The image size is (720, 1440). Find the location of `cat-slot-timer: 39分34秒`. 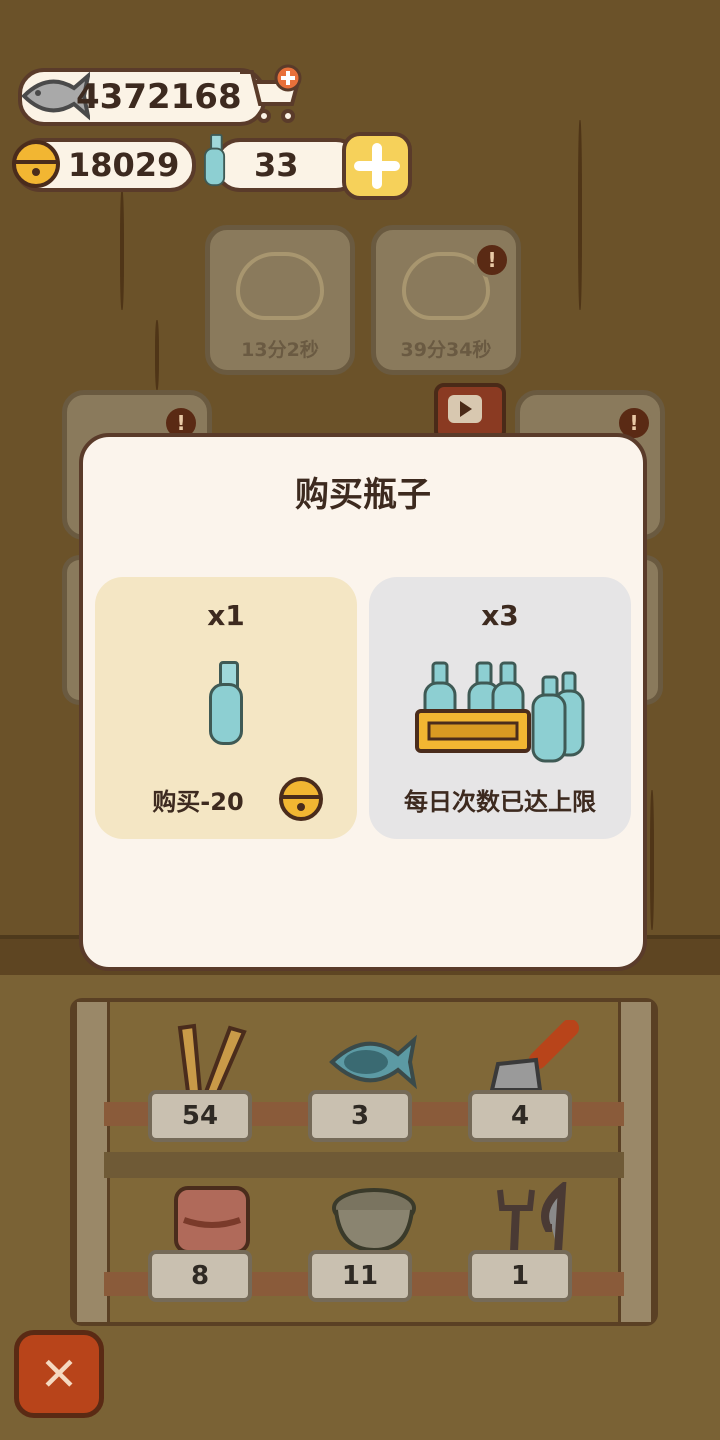

cat-slot-timer: 39分34秒 is located at coordinates (446, 350).